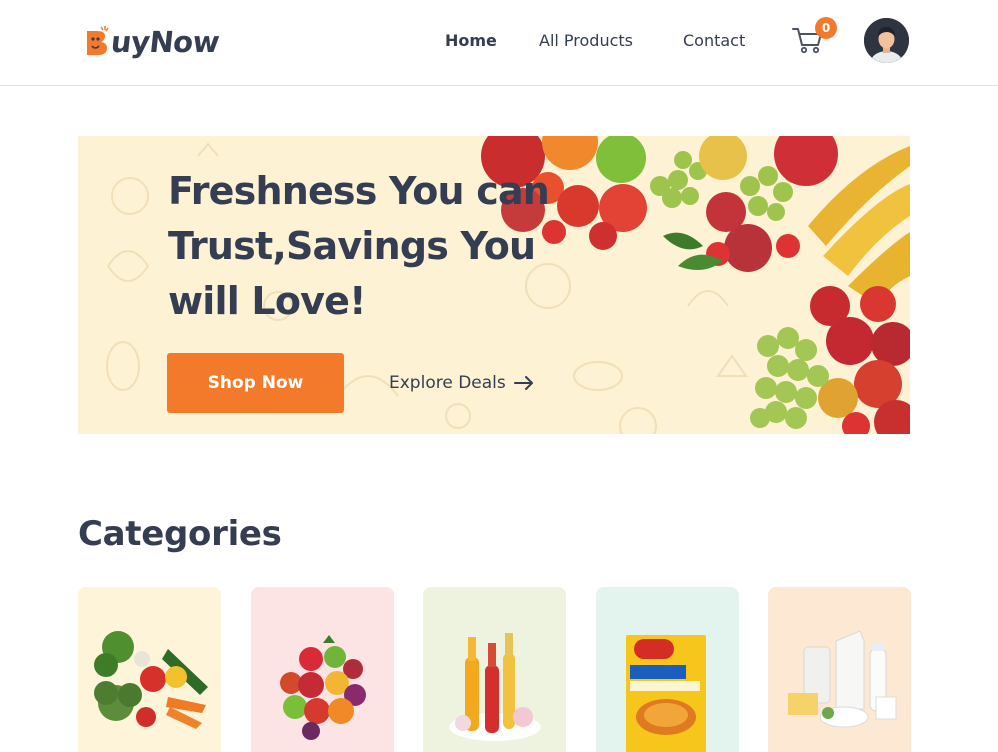 This screenshot has width=998, height=752. Describe the element at coordinates (165, 42) in the screenshot. I see `logo-wordmark: uyNow` at that location.